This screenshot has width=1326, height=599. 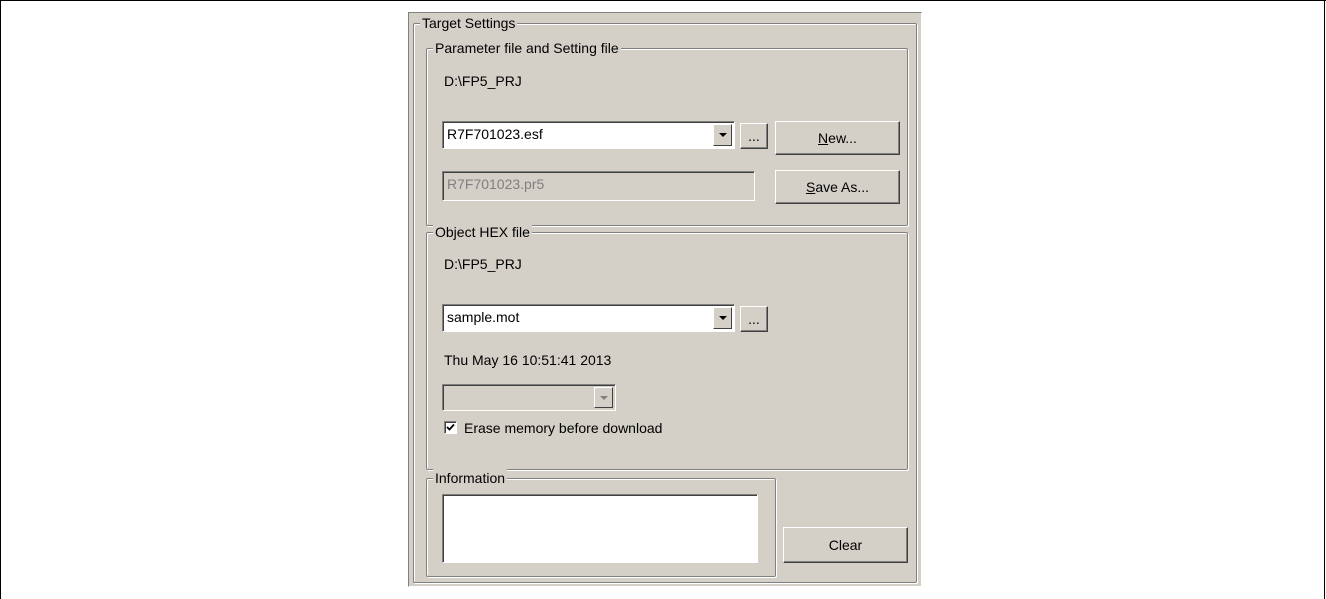 I want to click on information-textbox, so click(x=600, y=528).